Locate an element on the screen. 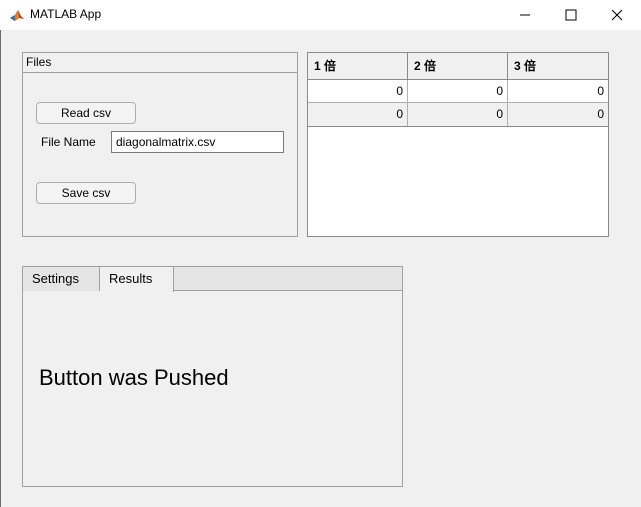  read-csv-button: Read csv is located at coordinates (86, 113).